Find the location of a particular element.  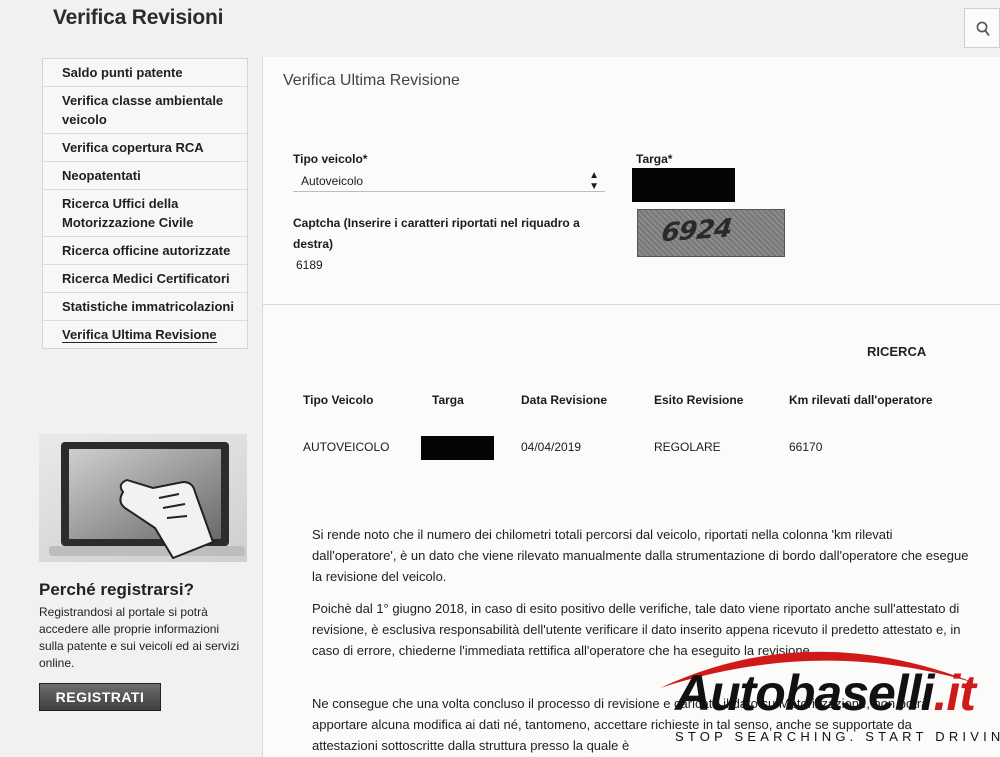

sidebar-item-label: Verifica Ultima Revisione is located at coordinates (139, 335).